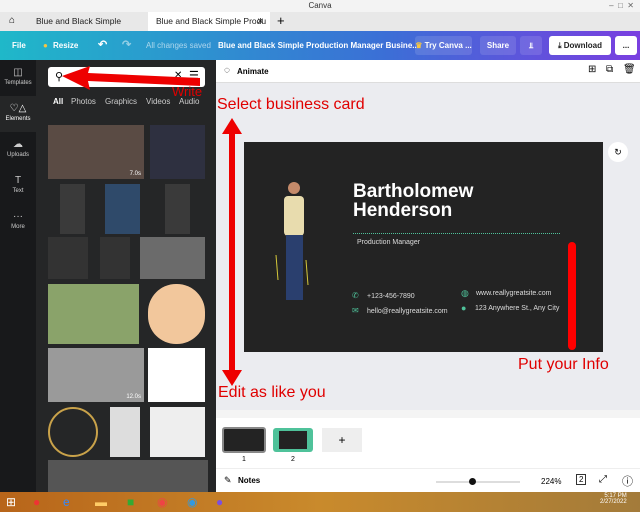 This screenshot has height=512, width=640. Describe the element at coordinates (58, 101) in the screenshot. I see `filter-all: All` at that location.